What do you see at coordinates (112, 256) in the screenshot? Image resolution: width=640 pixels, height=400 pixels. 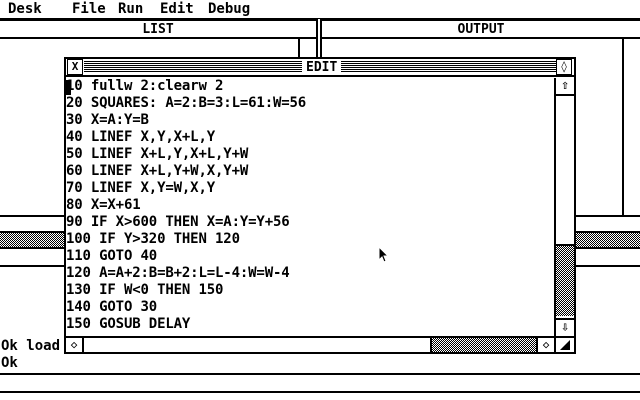 I see `code-line: 110 GOTO 40` at bounding box center [112, 256].